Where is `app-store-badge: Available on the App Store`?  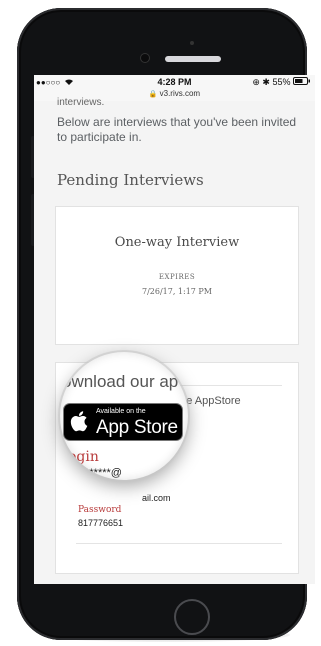
app-store-badge: Available on the App Store is located at coordinates (123, 422).